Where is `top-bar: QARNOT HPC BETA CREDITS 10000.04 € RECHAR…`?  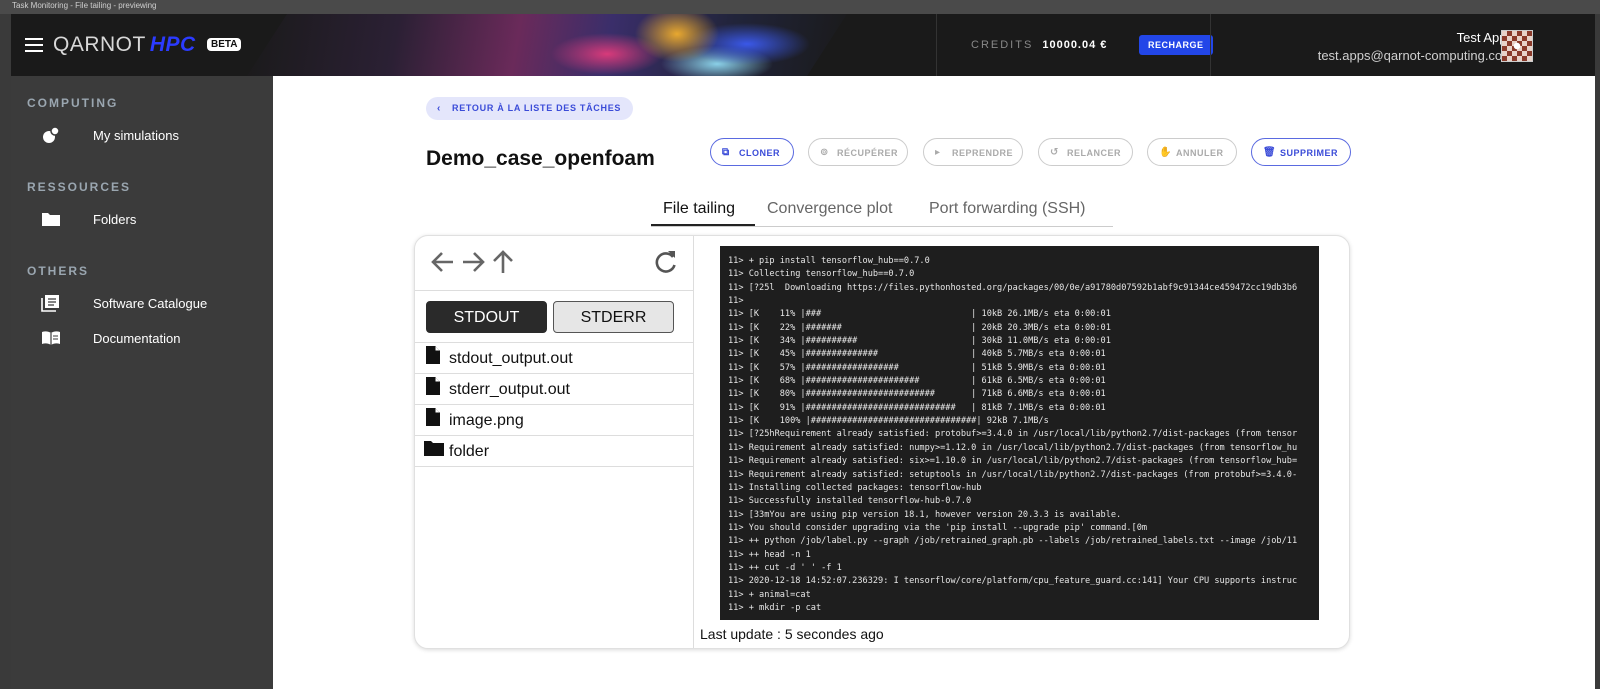
top-bar: QARNOT HPC BETA CREDITS 10000.04 € RECHAR… is located at coordinates (803, 45).